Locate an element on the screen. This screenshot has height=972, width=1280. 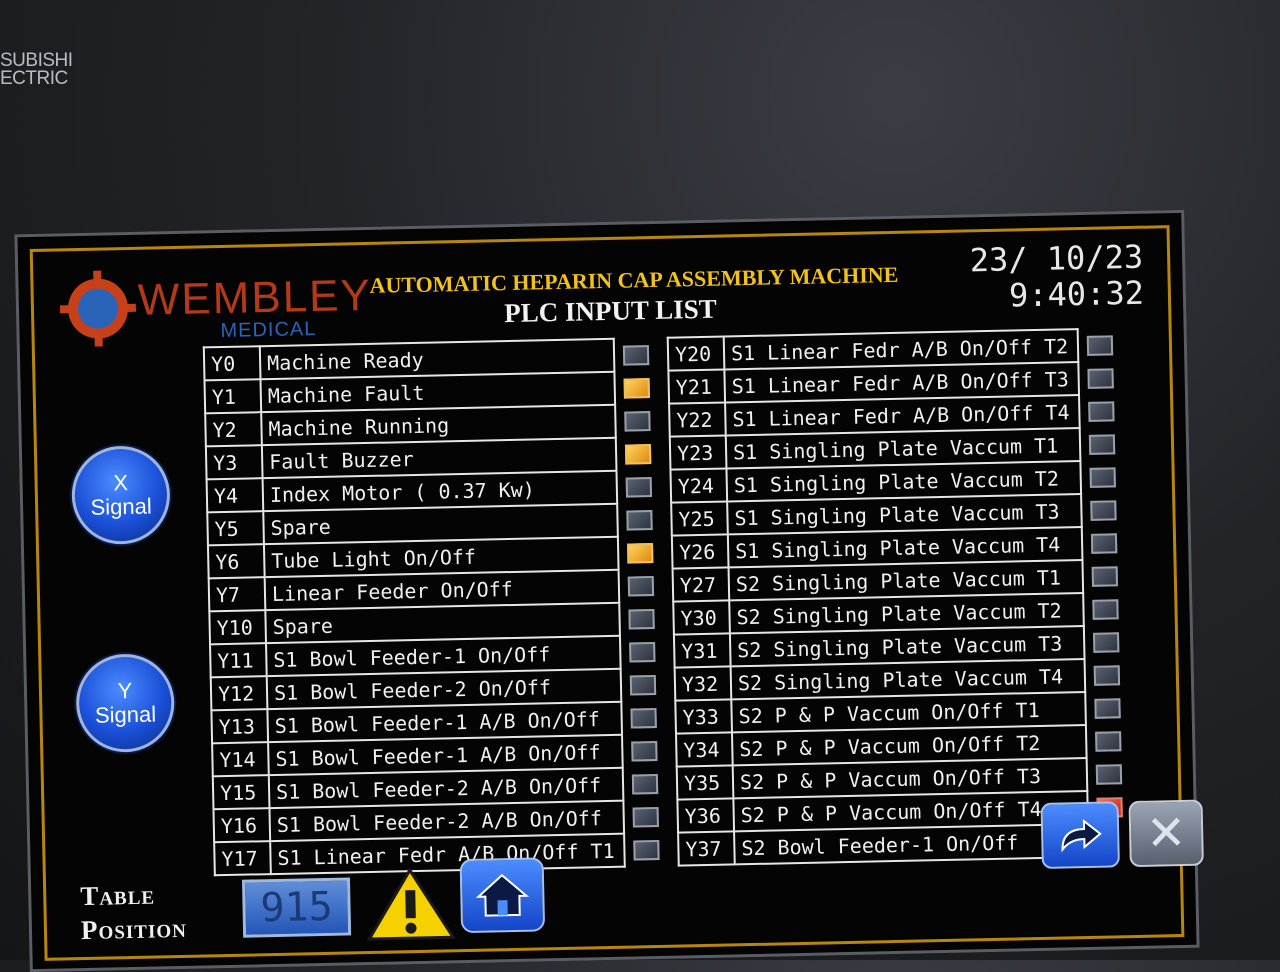
io-address: Y25 is located at coordinates (699, 518).